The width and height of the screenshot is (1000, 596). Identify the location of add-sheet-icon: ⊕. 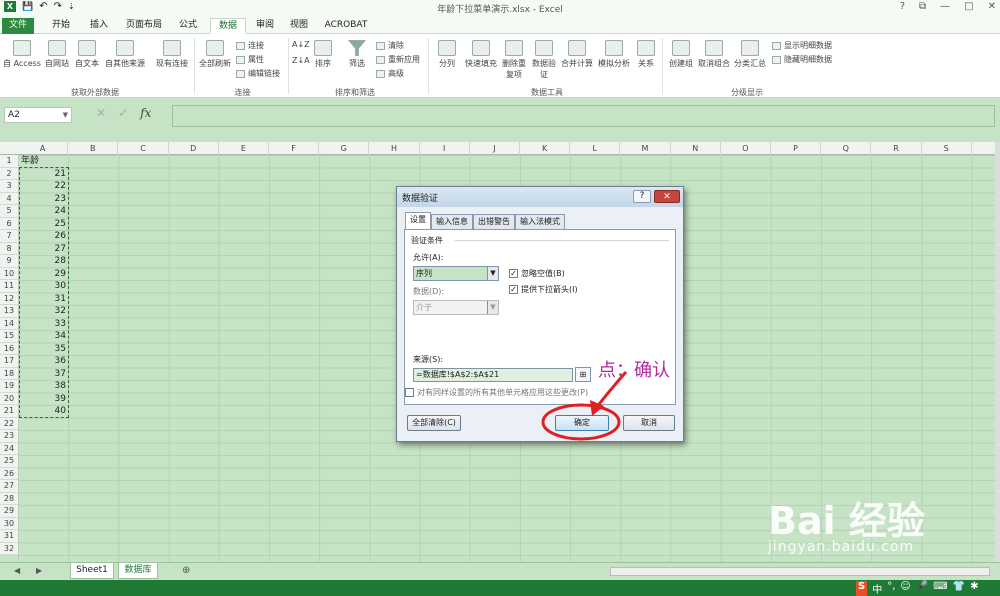
(186, 570).